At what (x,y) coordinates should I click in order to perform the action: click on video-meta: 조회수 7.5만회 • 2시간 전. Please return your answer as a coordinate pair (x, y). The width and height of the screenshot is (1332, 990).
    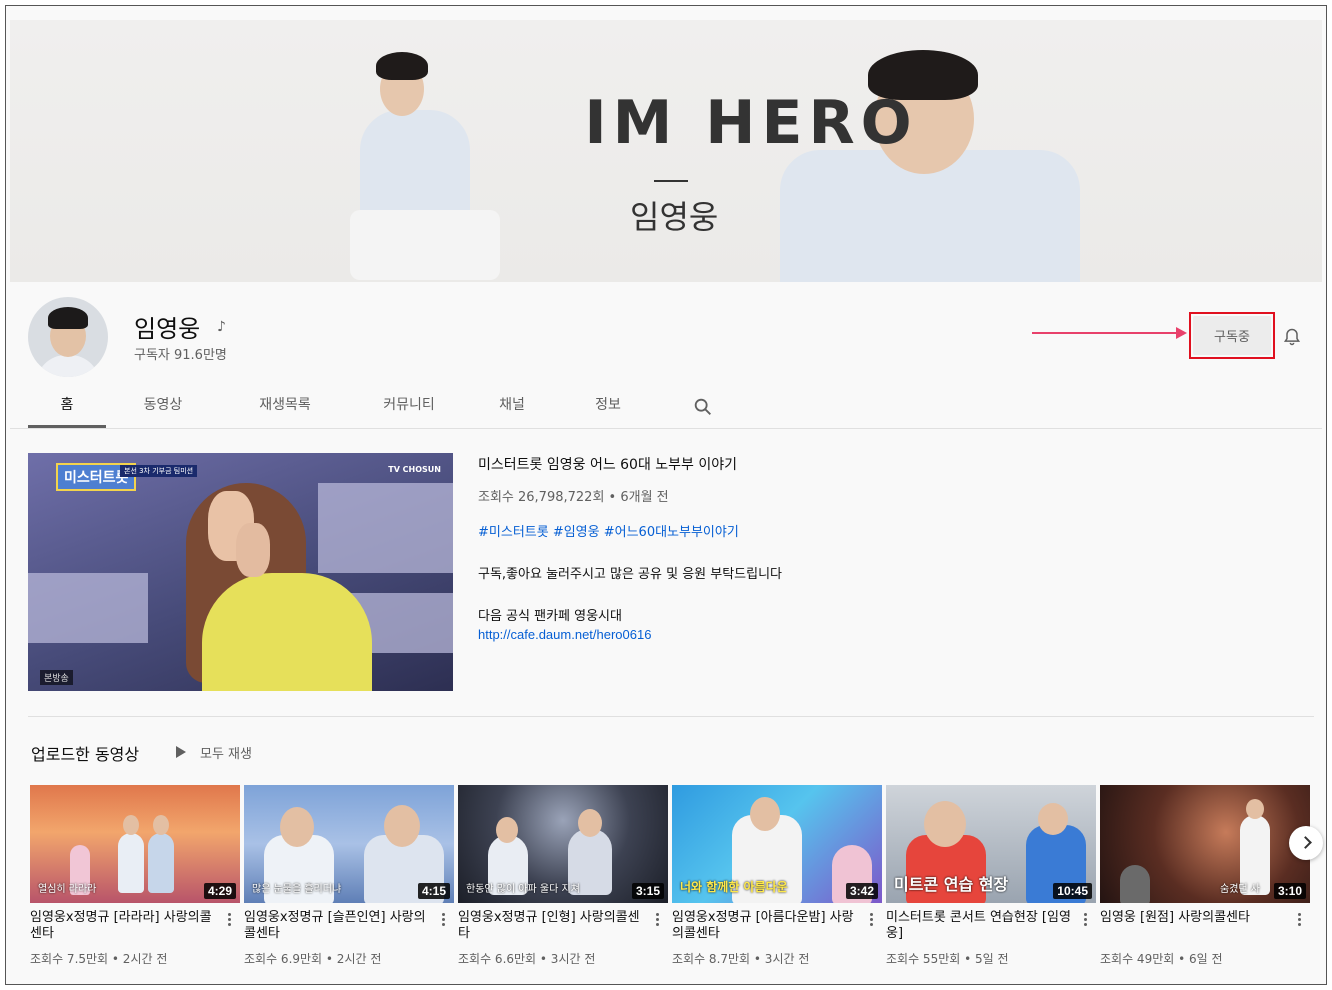
    Looking at the image, I should click on (99, 959).